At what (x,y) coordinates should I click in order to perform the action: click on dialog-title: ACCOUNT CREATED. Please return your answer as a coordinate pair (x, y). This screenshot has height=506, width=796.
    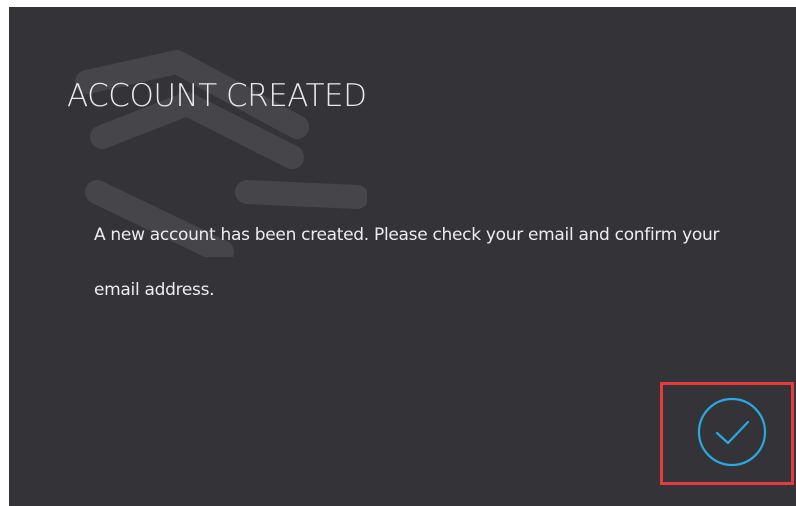
    Looking at the image, I should click on (217, 96).